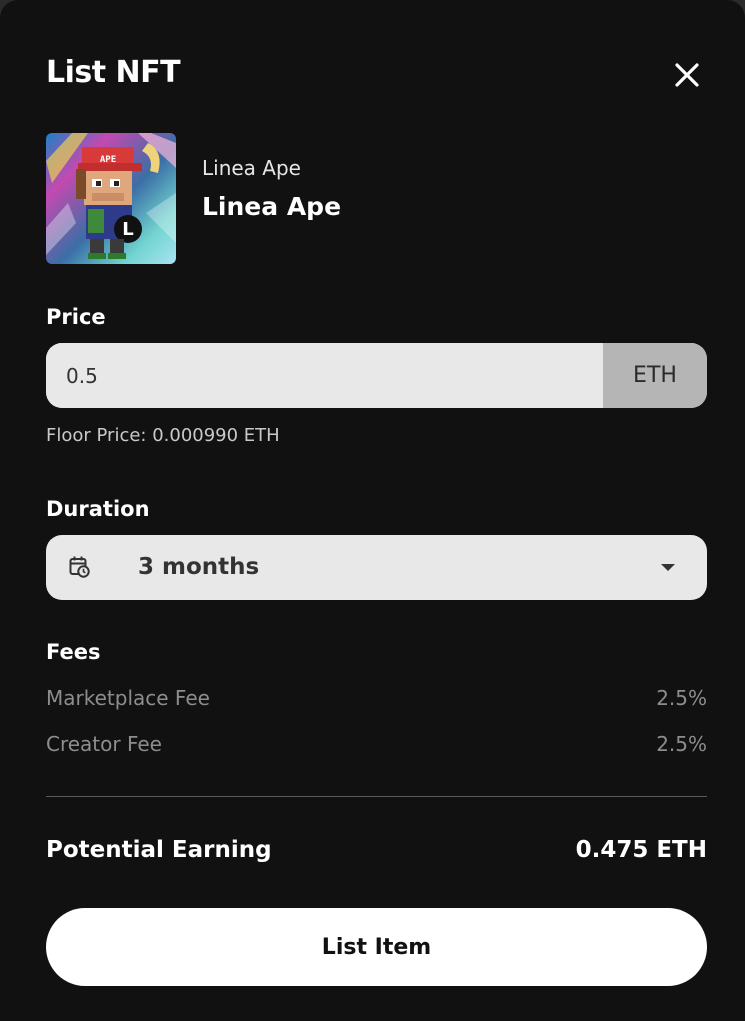 This screenshot has height=1021, width=745. Describe the element at coordinates (376, 744) in the screenshot. I see `fee-row-creator: Creator Fee 2.5%` at that location.